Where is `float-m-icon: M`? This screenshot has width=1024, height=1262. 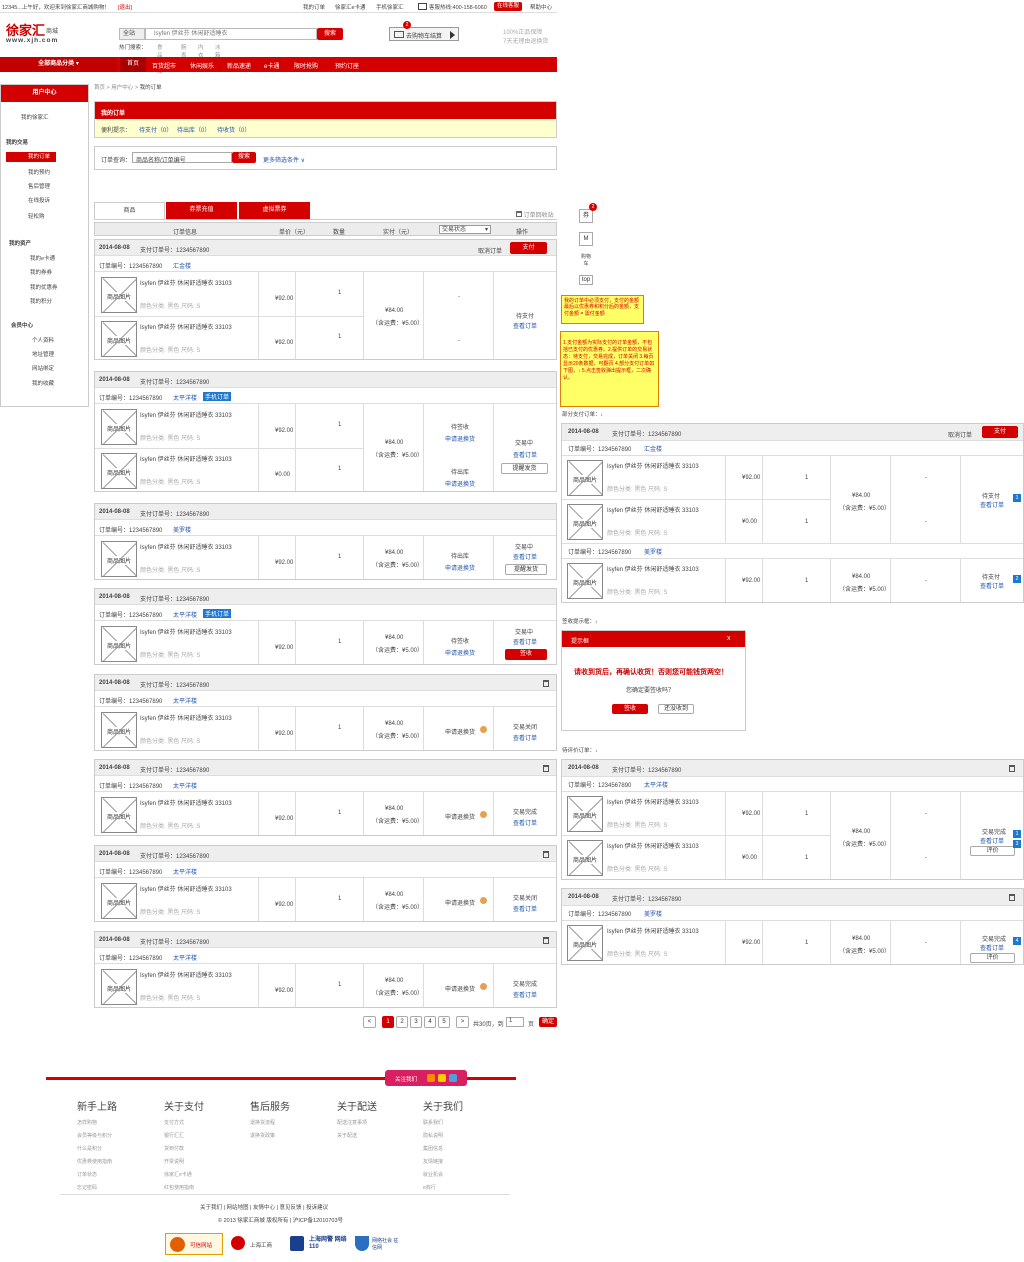 float-m-icon: M is located at coordinates (586, 239).